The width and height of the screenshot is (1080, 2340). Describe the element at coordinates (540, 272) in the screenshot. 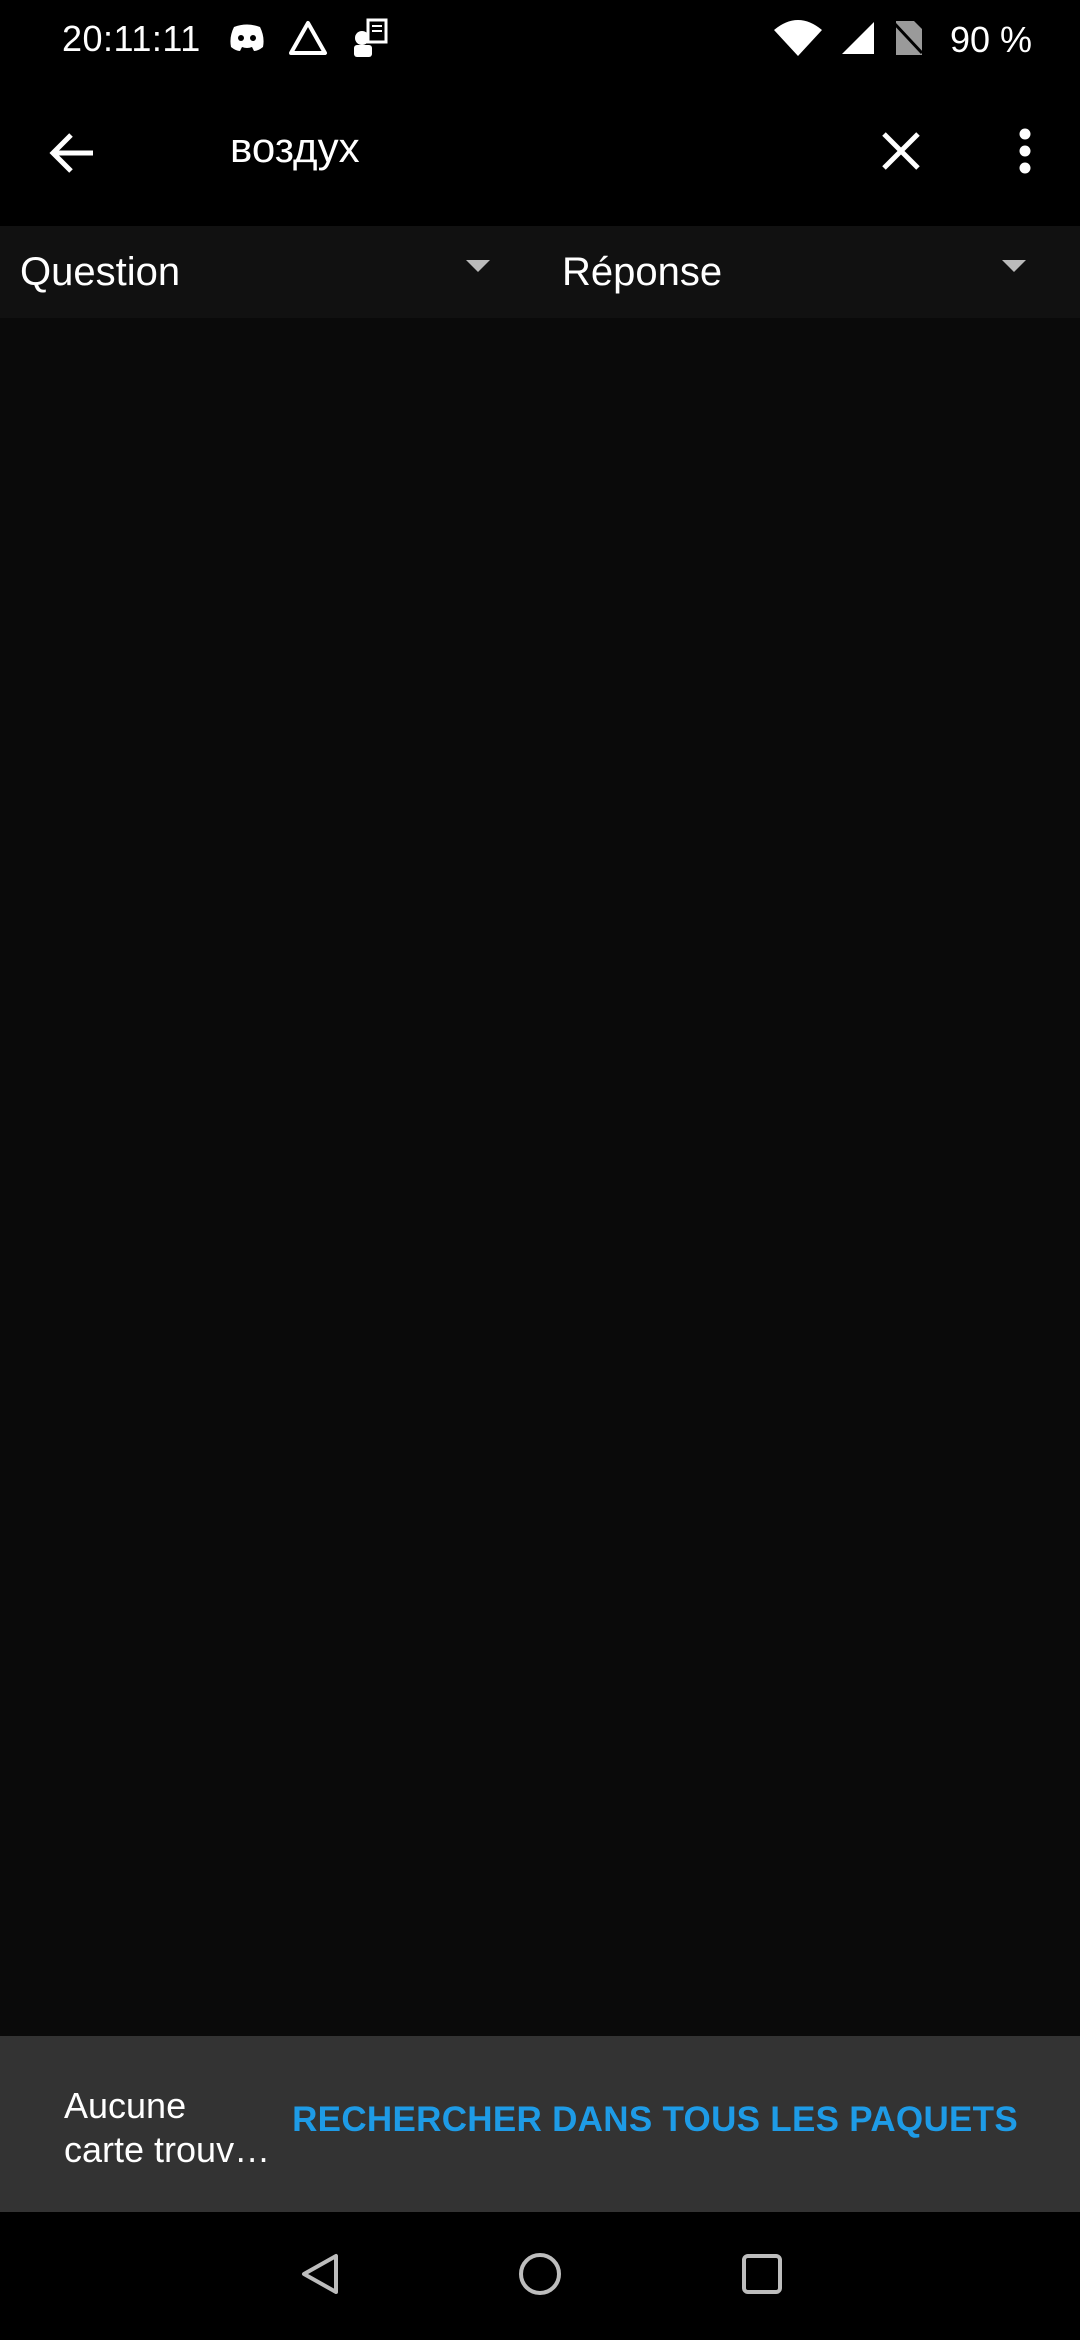

I see `column-header: Question Réponse` at that location.